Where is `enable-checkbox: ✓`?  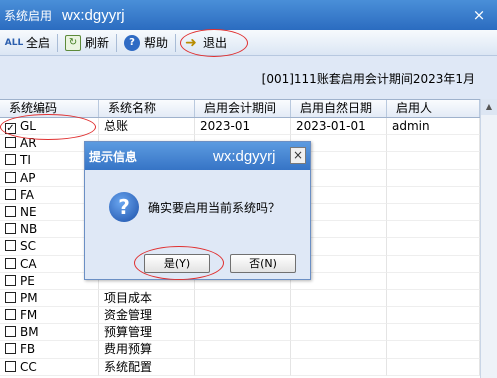 enable-checkbox: ✓ is located at coordinates (10, 128).